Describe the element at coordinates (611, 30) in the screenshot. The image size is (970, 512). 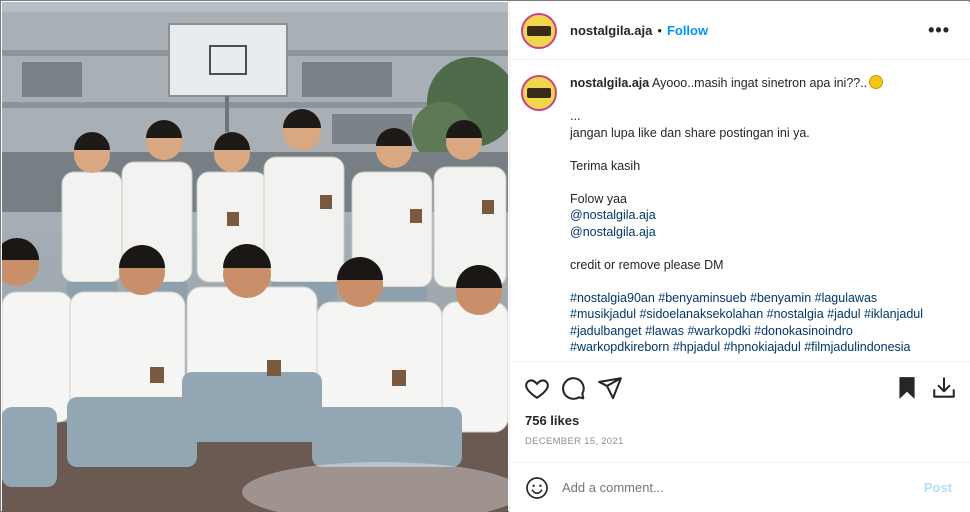
I see `header-username: nostalgila.aja` at that location.